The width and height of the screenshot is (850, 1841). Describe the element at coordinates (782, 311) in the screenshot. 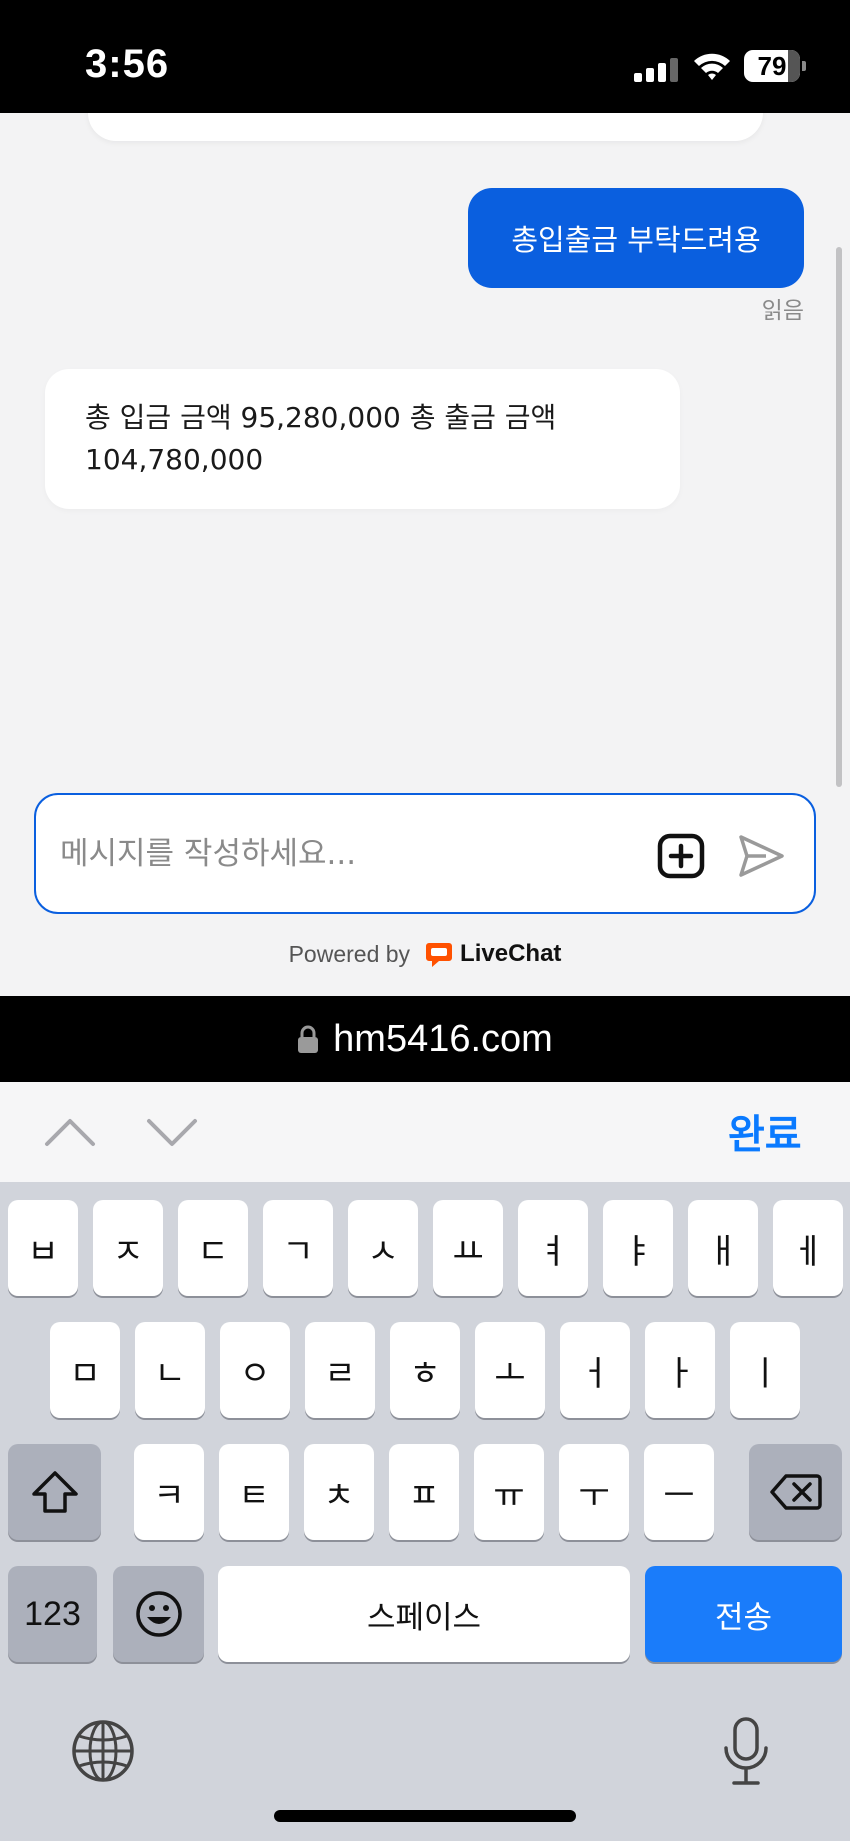

I see `read-receipt: 읽음` at that location.